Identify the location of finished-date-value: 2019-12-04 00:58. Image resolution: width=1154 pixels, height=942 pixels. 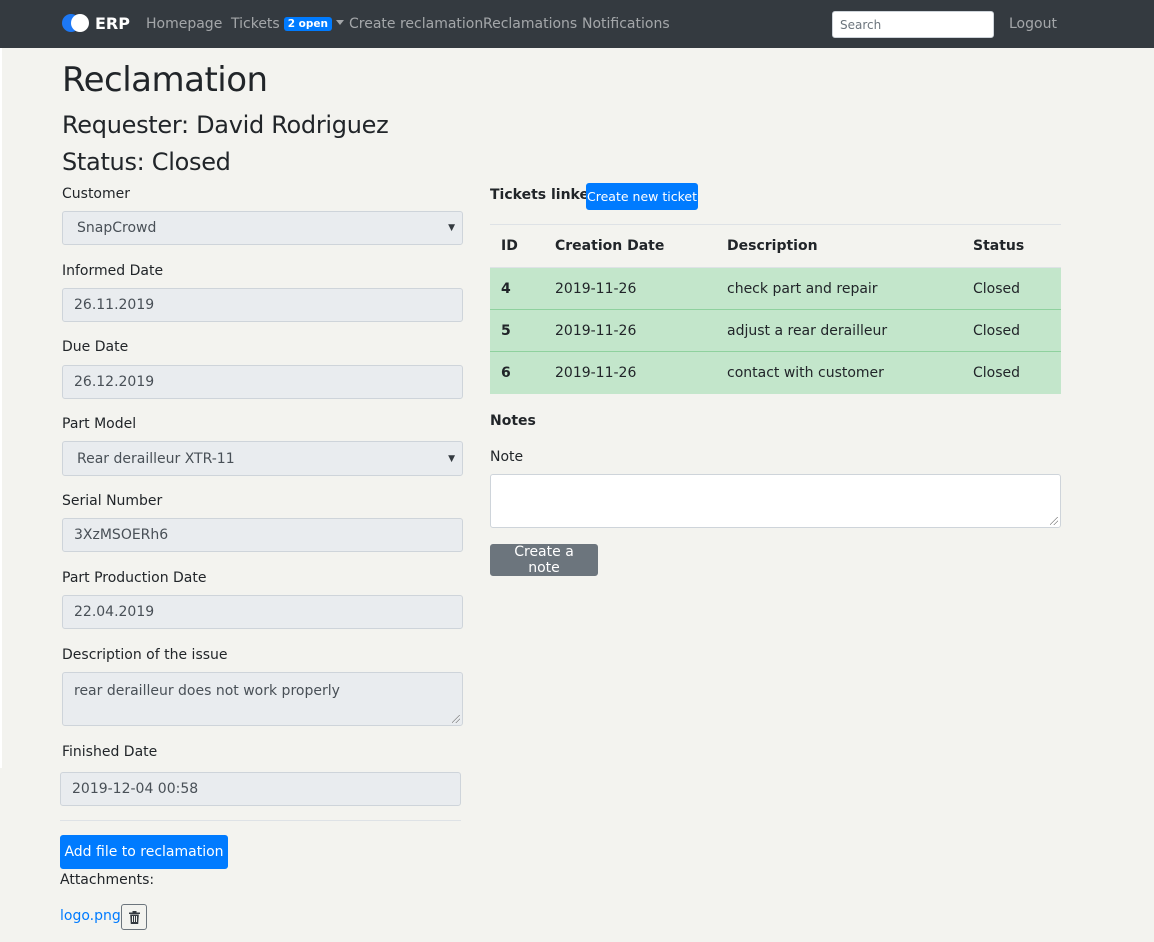
(135, 789).